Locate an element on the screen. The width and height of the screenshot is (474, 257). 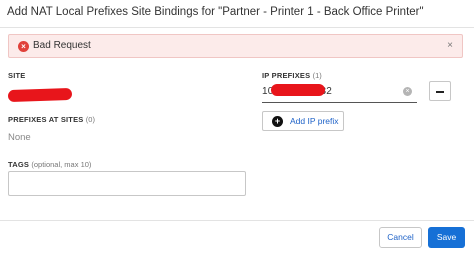
prefixes-at-sites-value: None is located at coordinates (19, 137).